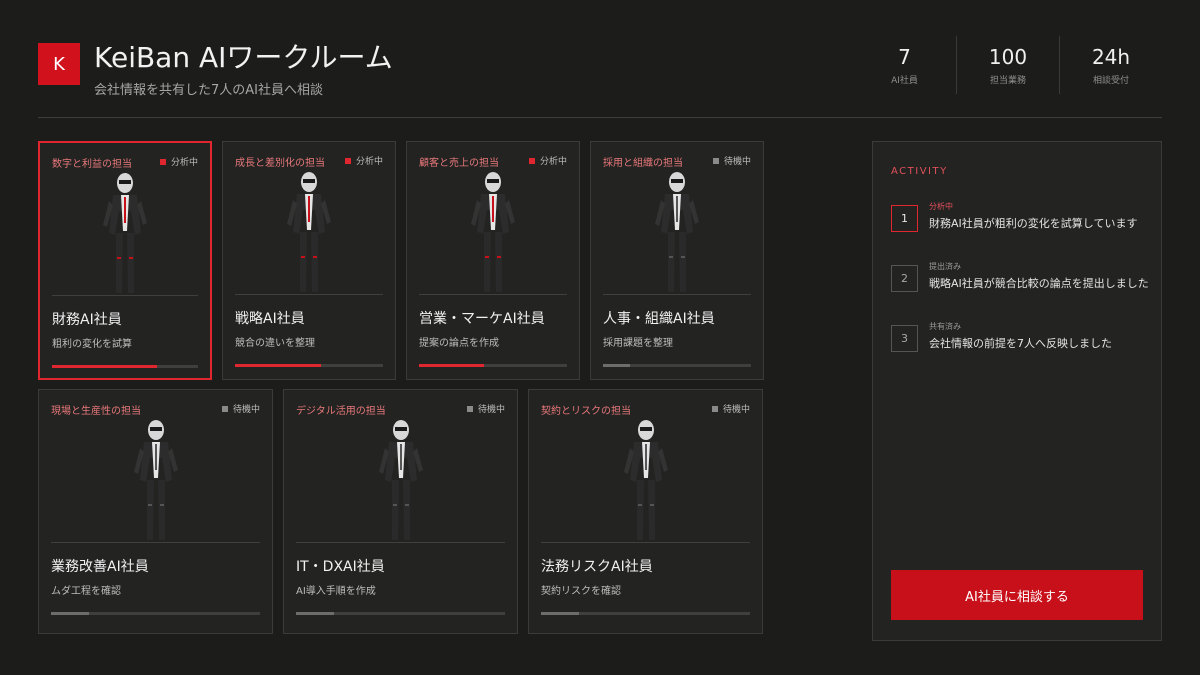 The image size is (1200, 675). I want to click on agent-card-it-dx: デジタル活用の担当 待機中 IT・DXAI社員 AI導入手順を作成, so click(400, 511).